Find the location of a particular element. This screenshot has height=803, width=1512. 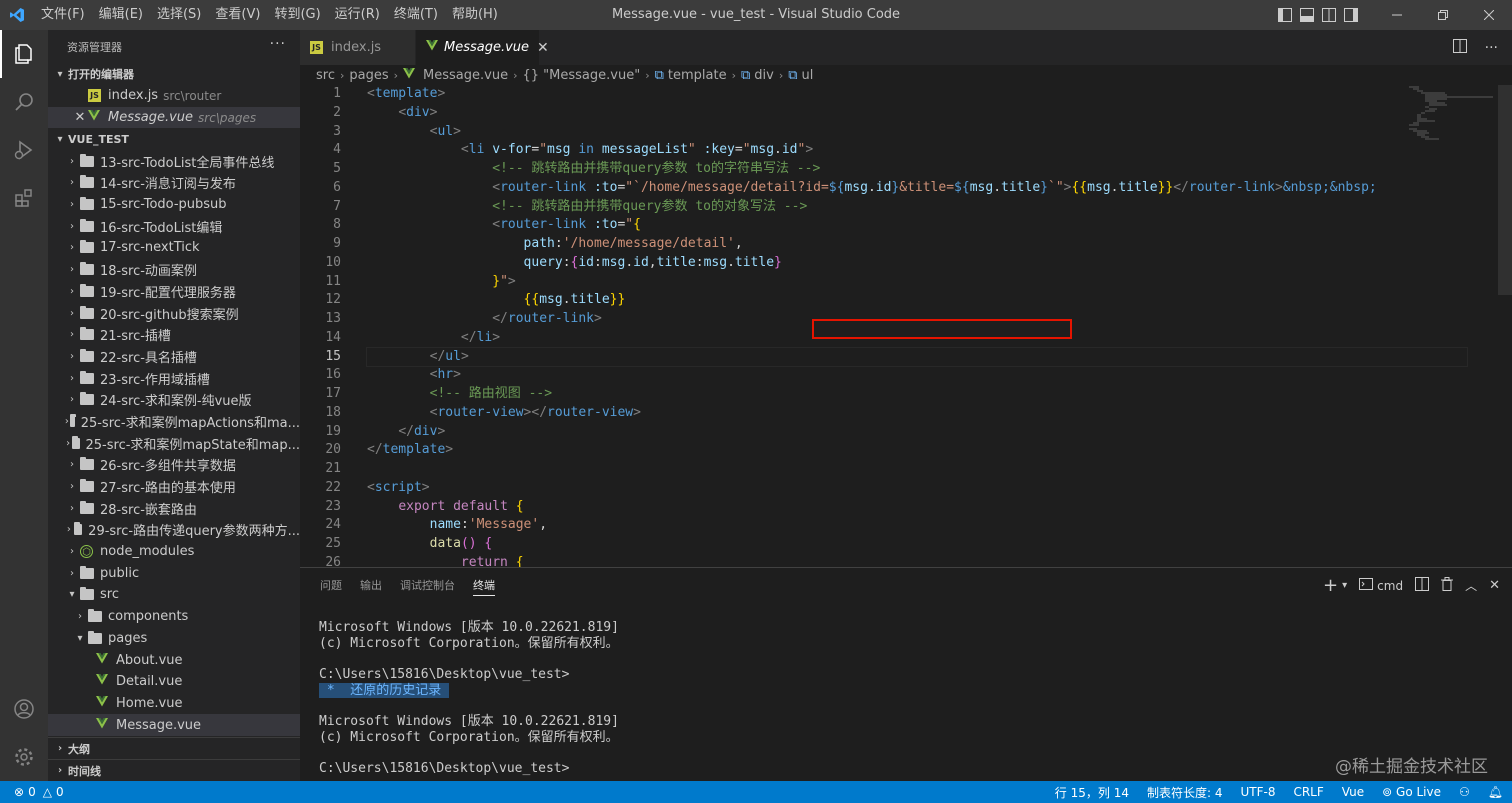

open-editor-index-js: JS index.js src\router is located at coordinates (174, 96).